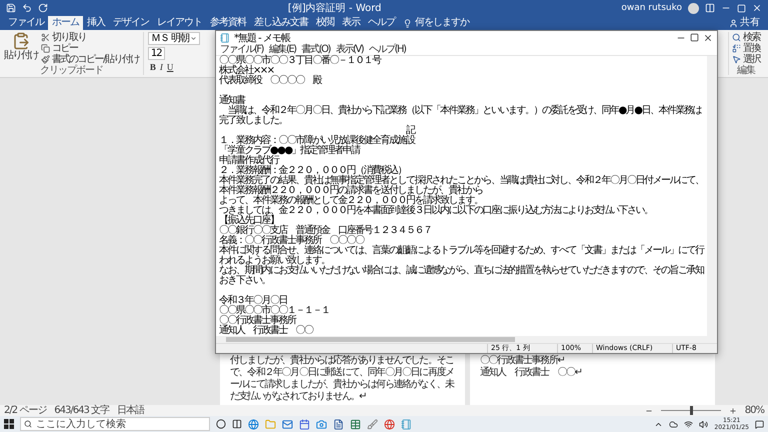 This screenshot has height=432, width=768. I want to click on zoom-level: 80%, so click(754, 410).